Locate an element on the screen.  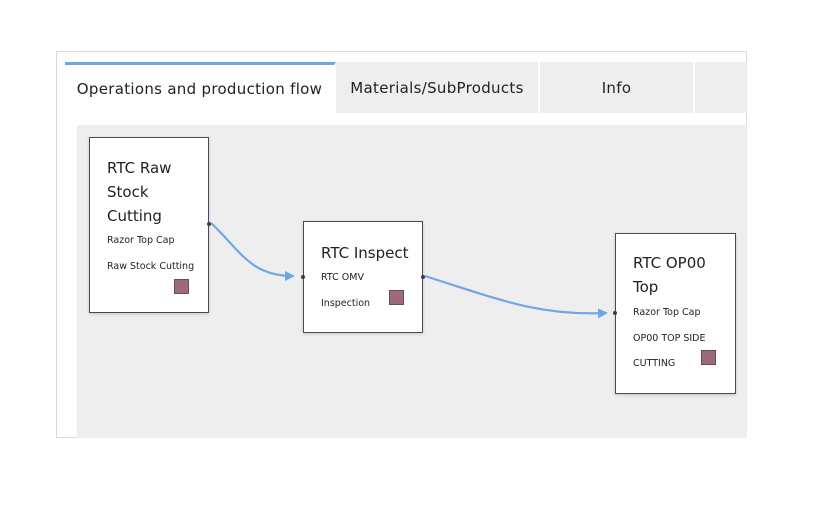
tab-materials-subproducts: Materials/SubProducts is located at coordinates (438, 87).